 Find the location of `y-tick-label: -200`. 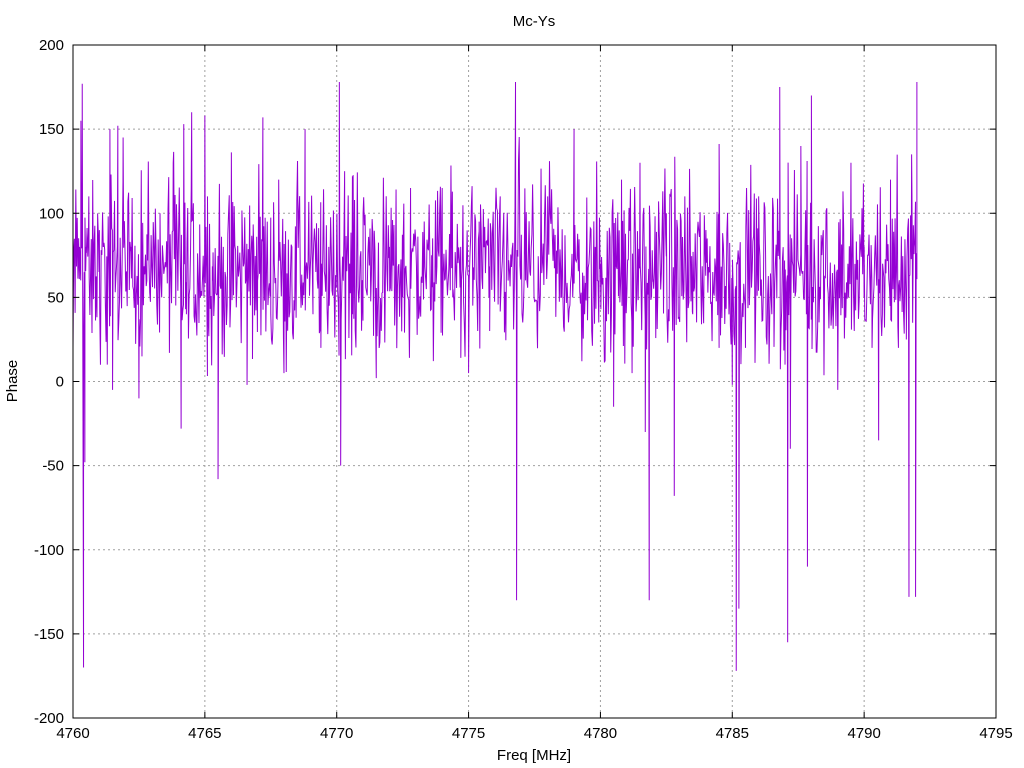

y-tick-label: -200 is located at coordinates (49, 718).